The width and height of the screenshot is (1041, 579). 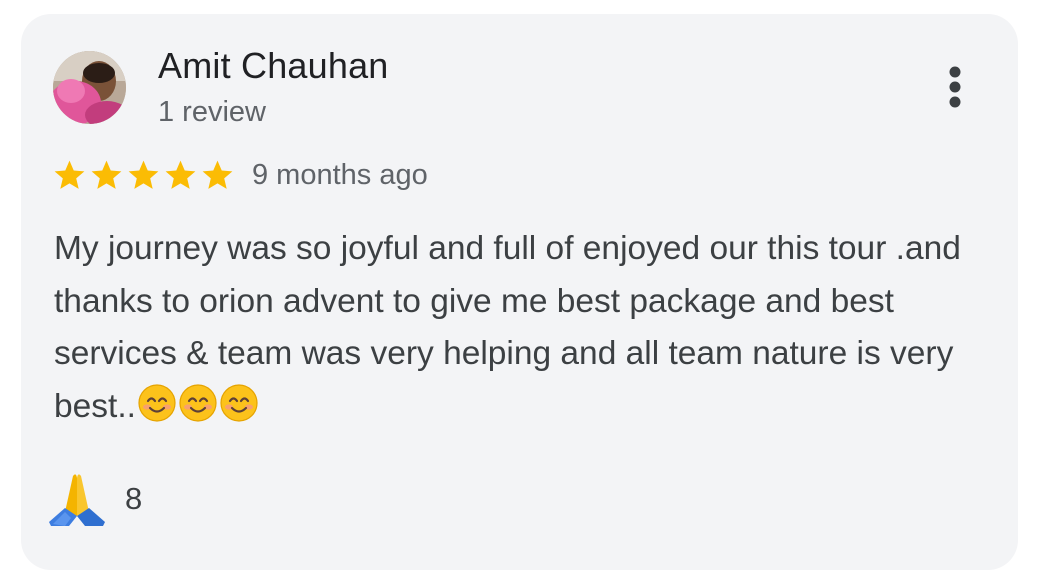 I want to click on avatar, so click(x=89, y=87).